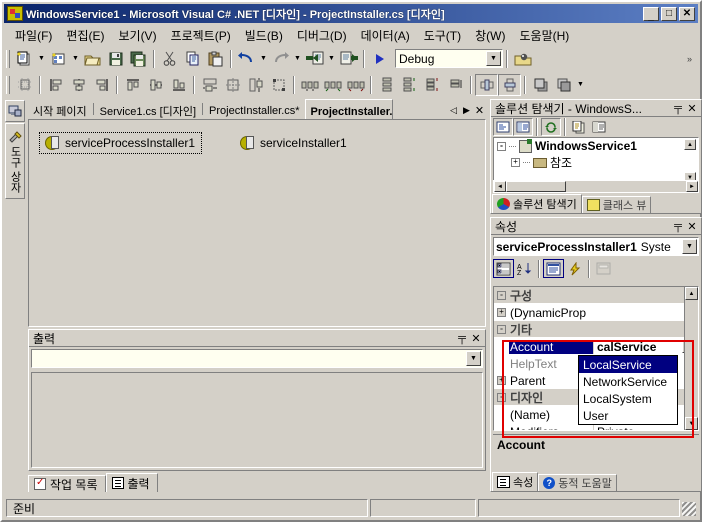 The image size is (702, 522). Describe the element at coordinates (453, 110) in the screenshot. I see `tab-prev-button: ◁` at that location.